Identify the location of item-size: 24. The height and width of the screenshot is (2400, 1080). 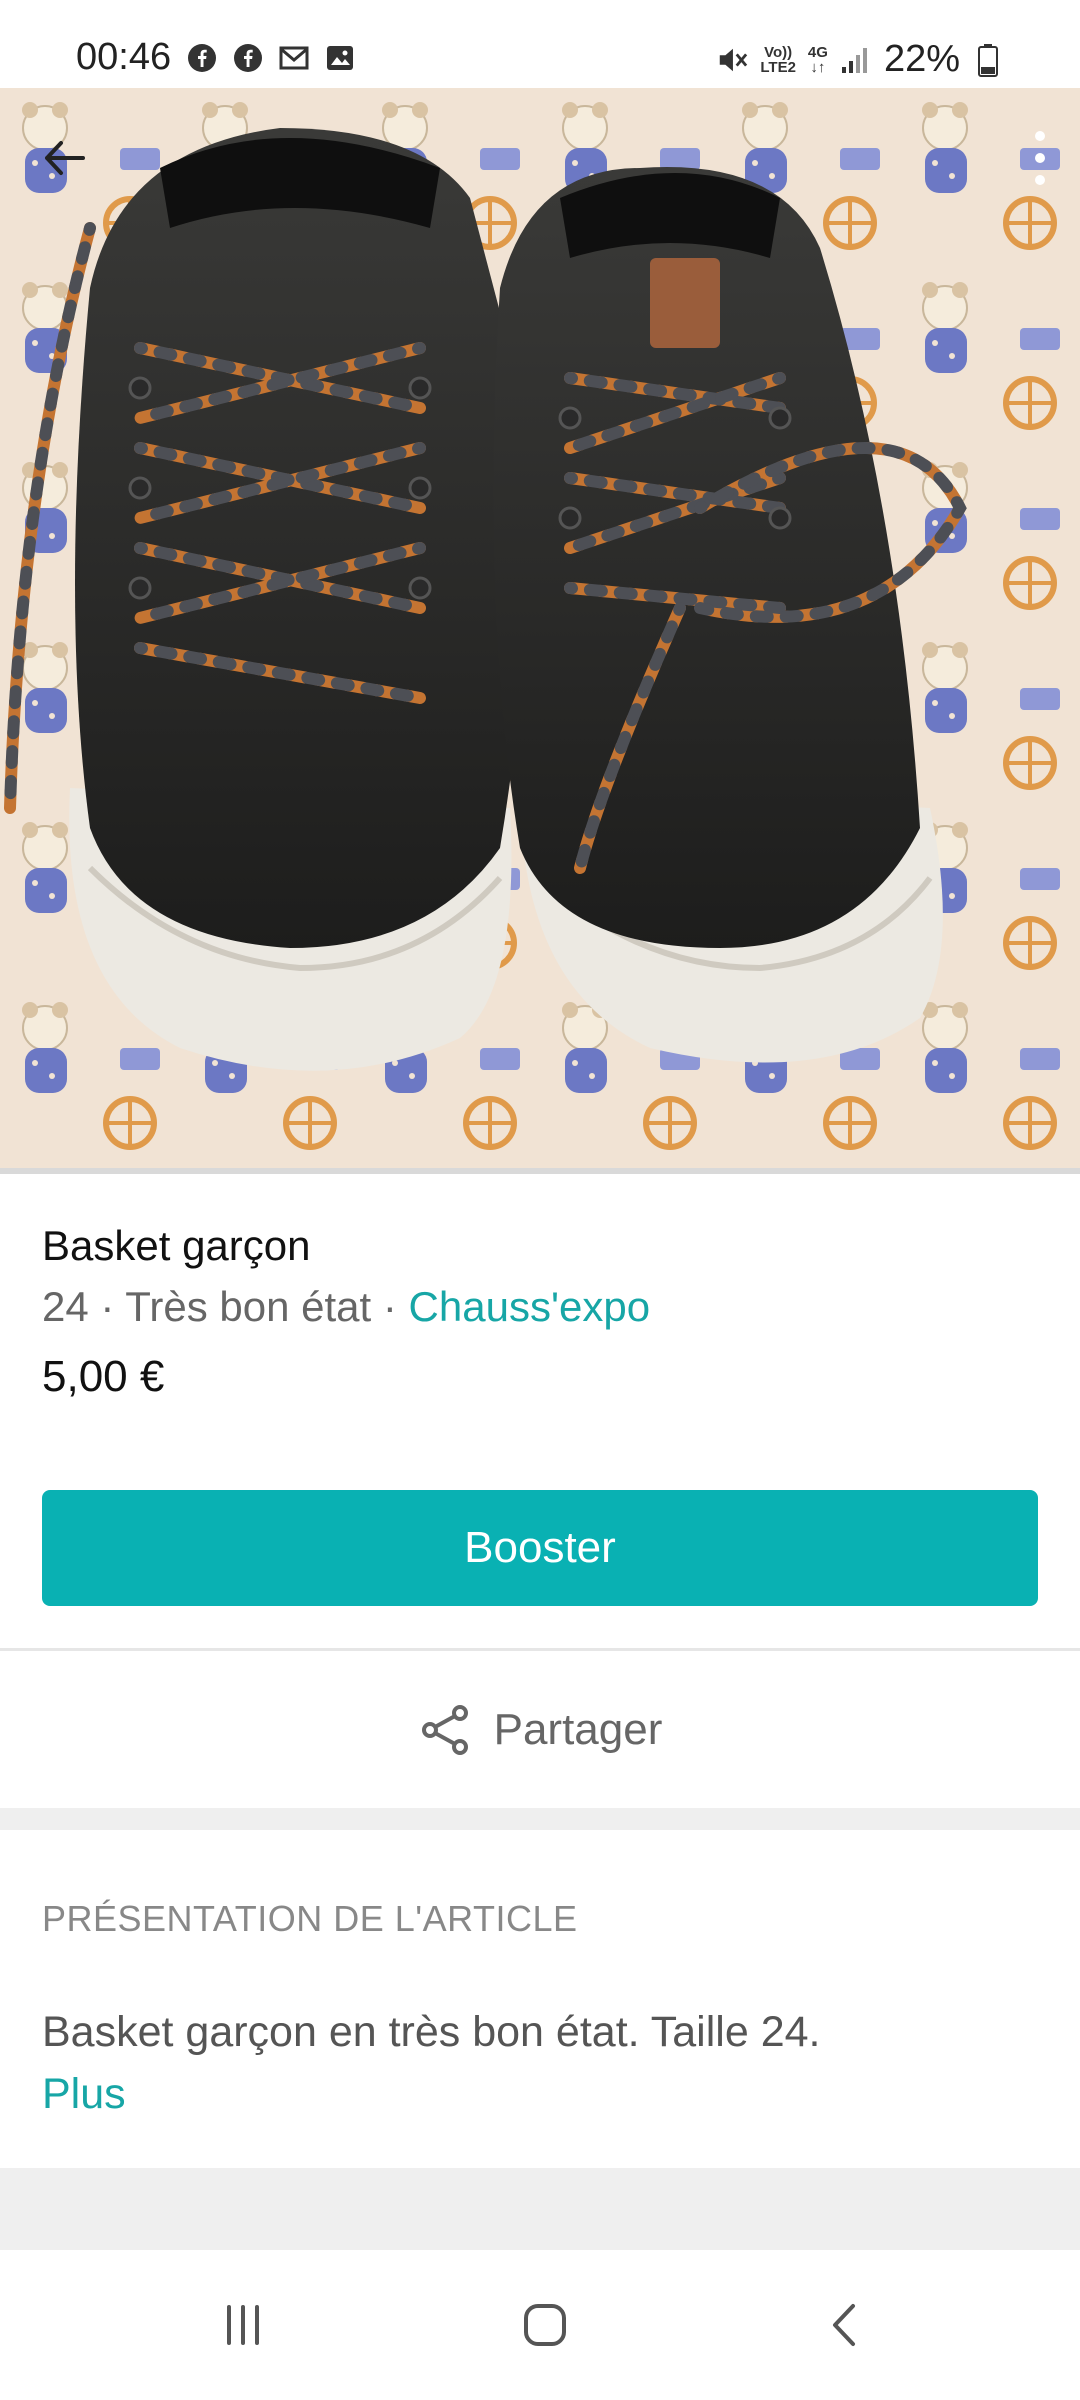
(65, 1306).